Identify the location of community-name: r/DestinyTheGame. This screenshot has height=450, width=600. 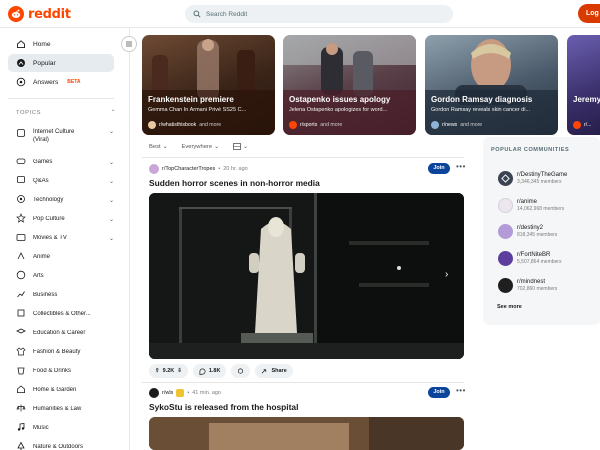
(542, 175).